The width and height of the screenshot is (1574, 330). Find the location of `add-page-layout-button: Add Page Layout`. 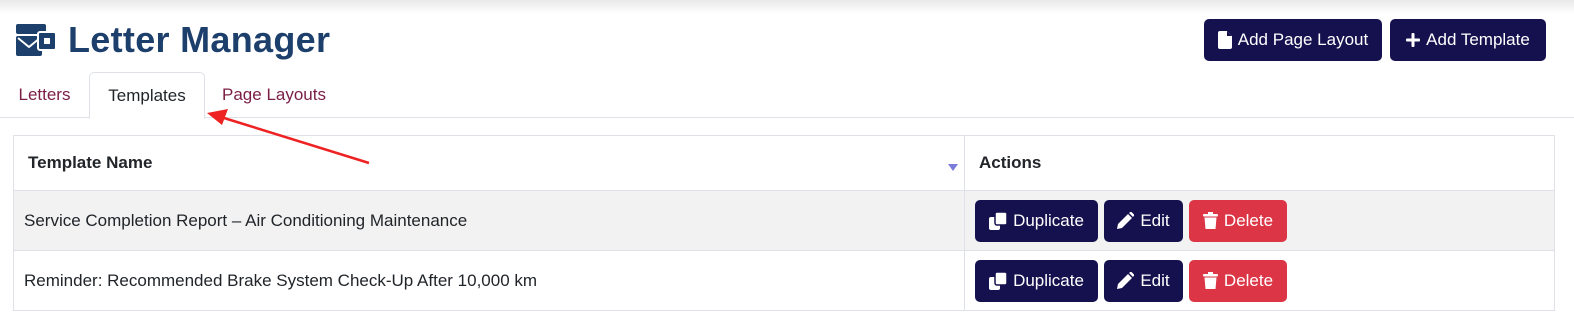

add-page-layout-button: Add Page Layout is located at coordinates (1293, 40).